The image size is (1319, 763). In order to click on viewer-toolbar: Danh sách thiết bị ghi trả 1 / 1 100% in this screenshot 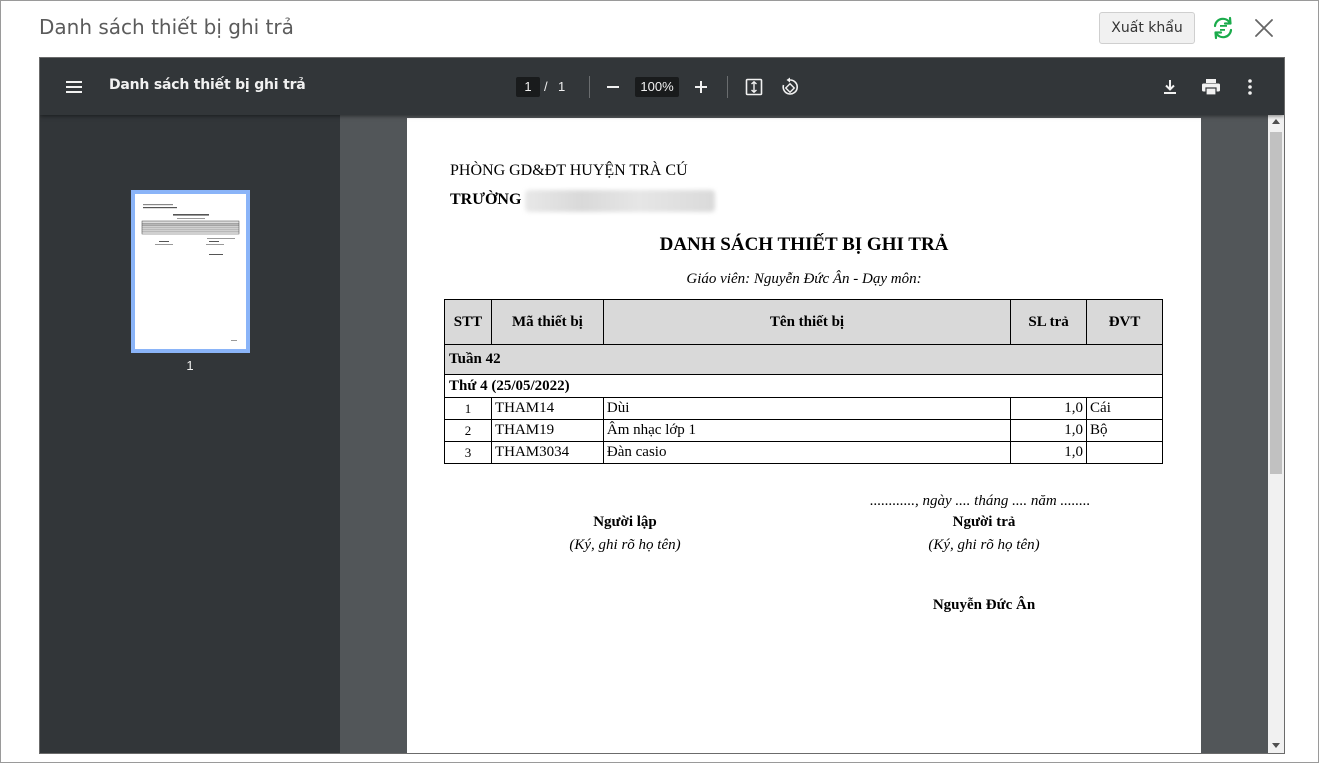, I will do `click(662, 86)`.